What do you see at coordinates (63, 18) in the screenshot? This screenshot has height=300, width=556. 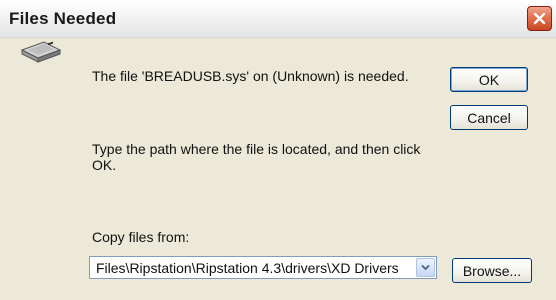 I see `window-title: Files Needed` at bounding box center [63, 18].